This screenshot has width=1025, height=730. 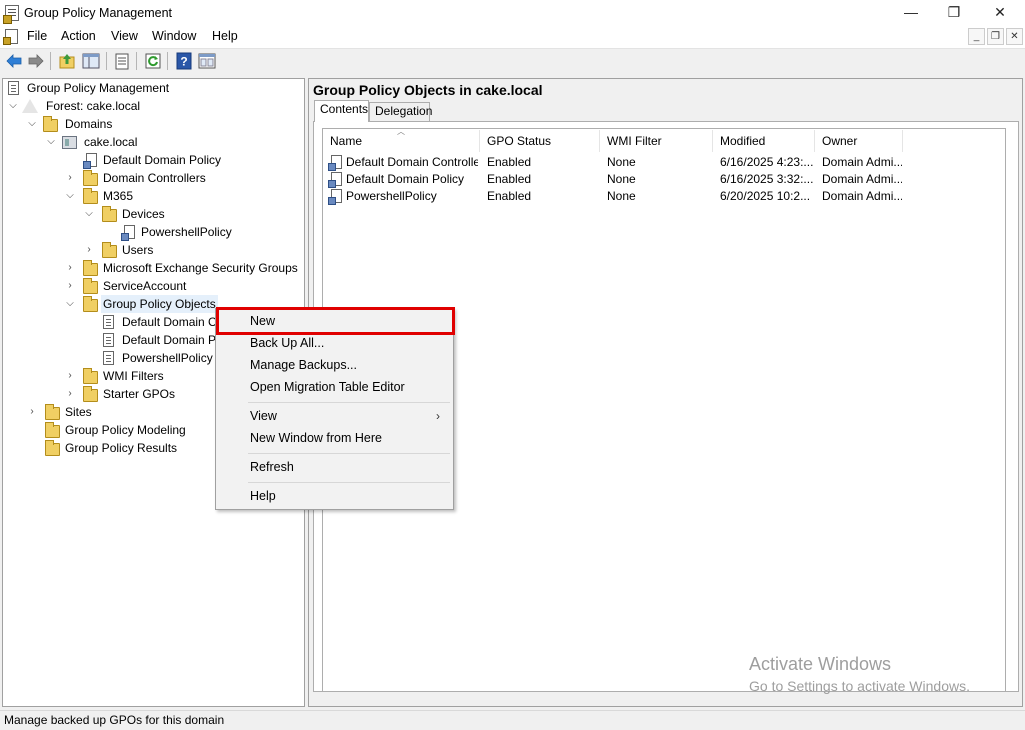 I want to click on tab-contents: Contents, so click(x=341, y=111).